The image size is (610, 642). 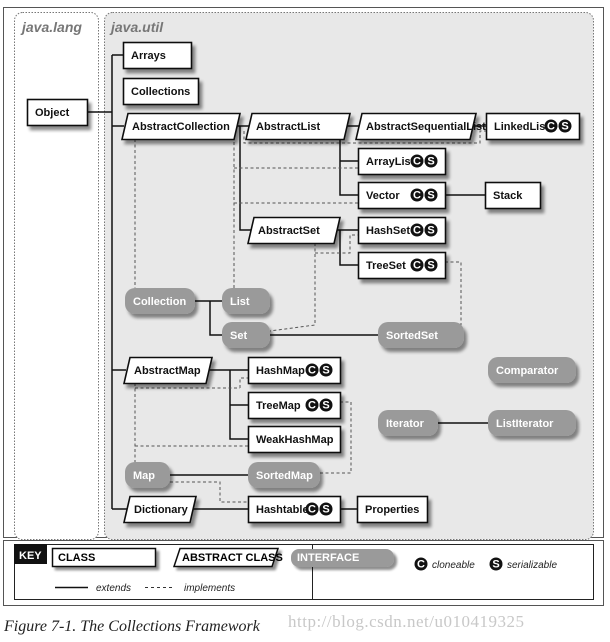 I want to click on node-label: ArrayList, so click(x=390, y=162).